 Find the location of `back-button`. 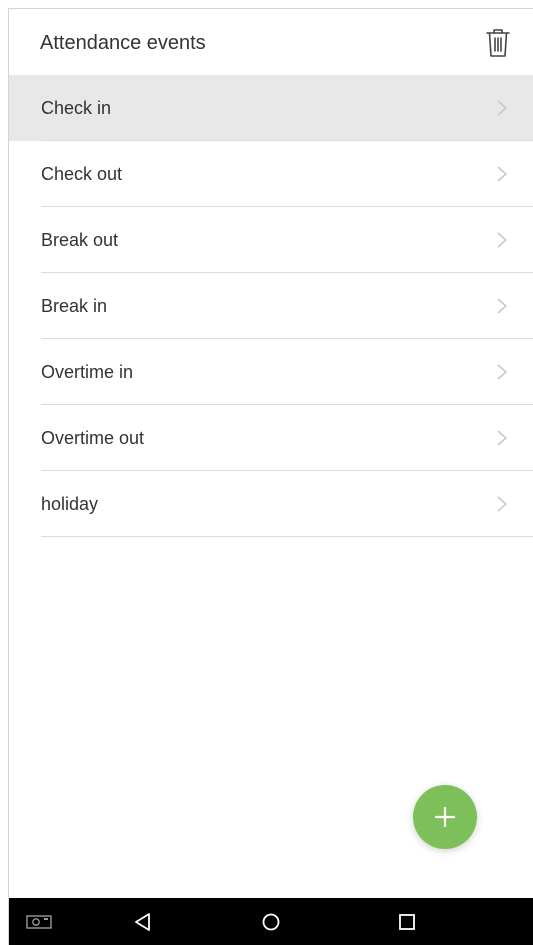

back-button is located at coordinates (143, 921).